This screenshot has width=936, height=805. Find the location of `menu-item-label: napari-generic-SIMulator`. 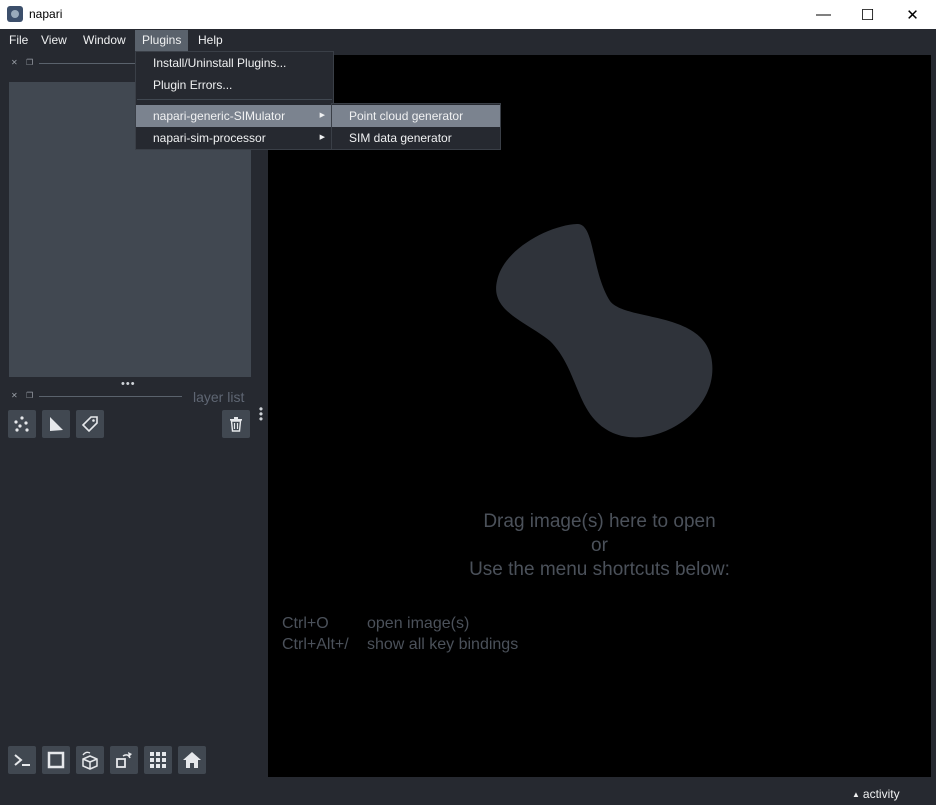

menu-item-label: napari-generic-SIMulator is located at coordinates (219, 116).